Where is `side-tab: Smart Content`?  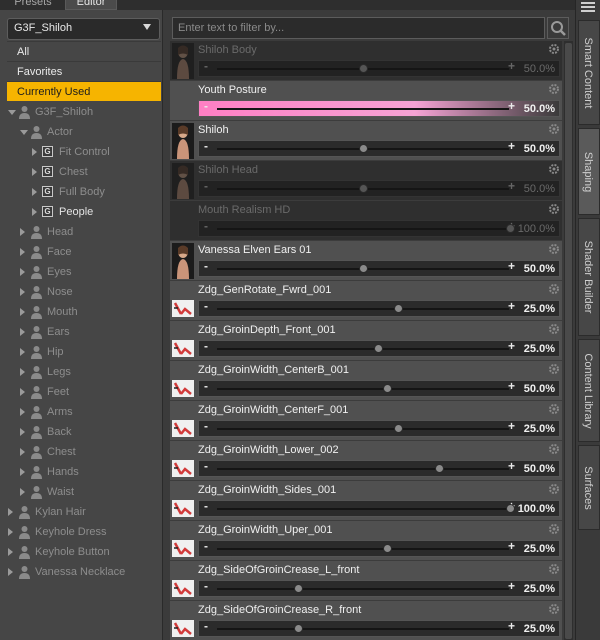
side-tab: Smart Content is located at coordinates (589, 72).